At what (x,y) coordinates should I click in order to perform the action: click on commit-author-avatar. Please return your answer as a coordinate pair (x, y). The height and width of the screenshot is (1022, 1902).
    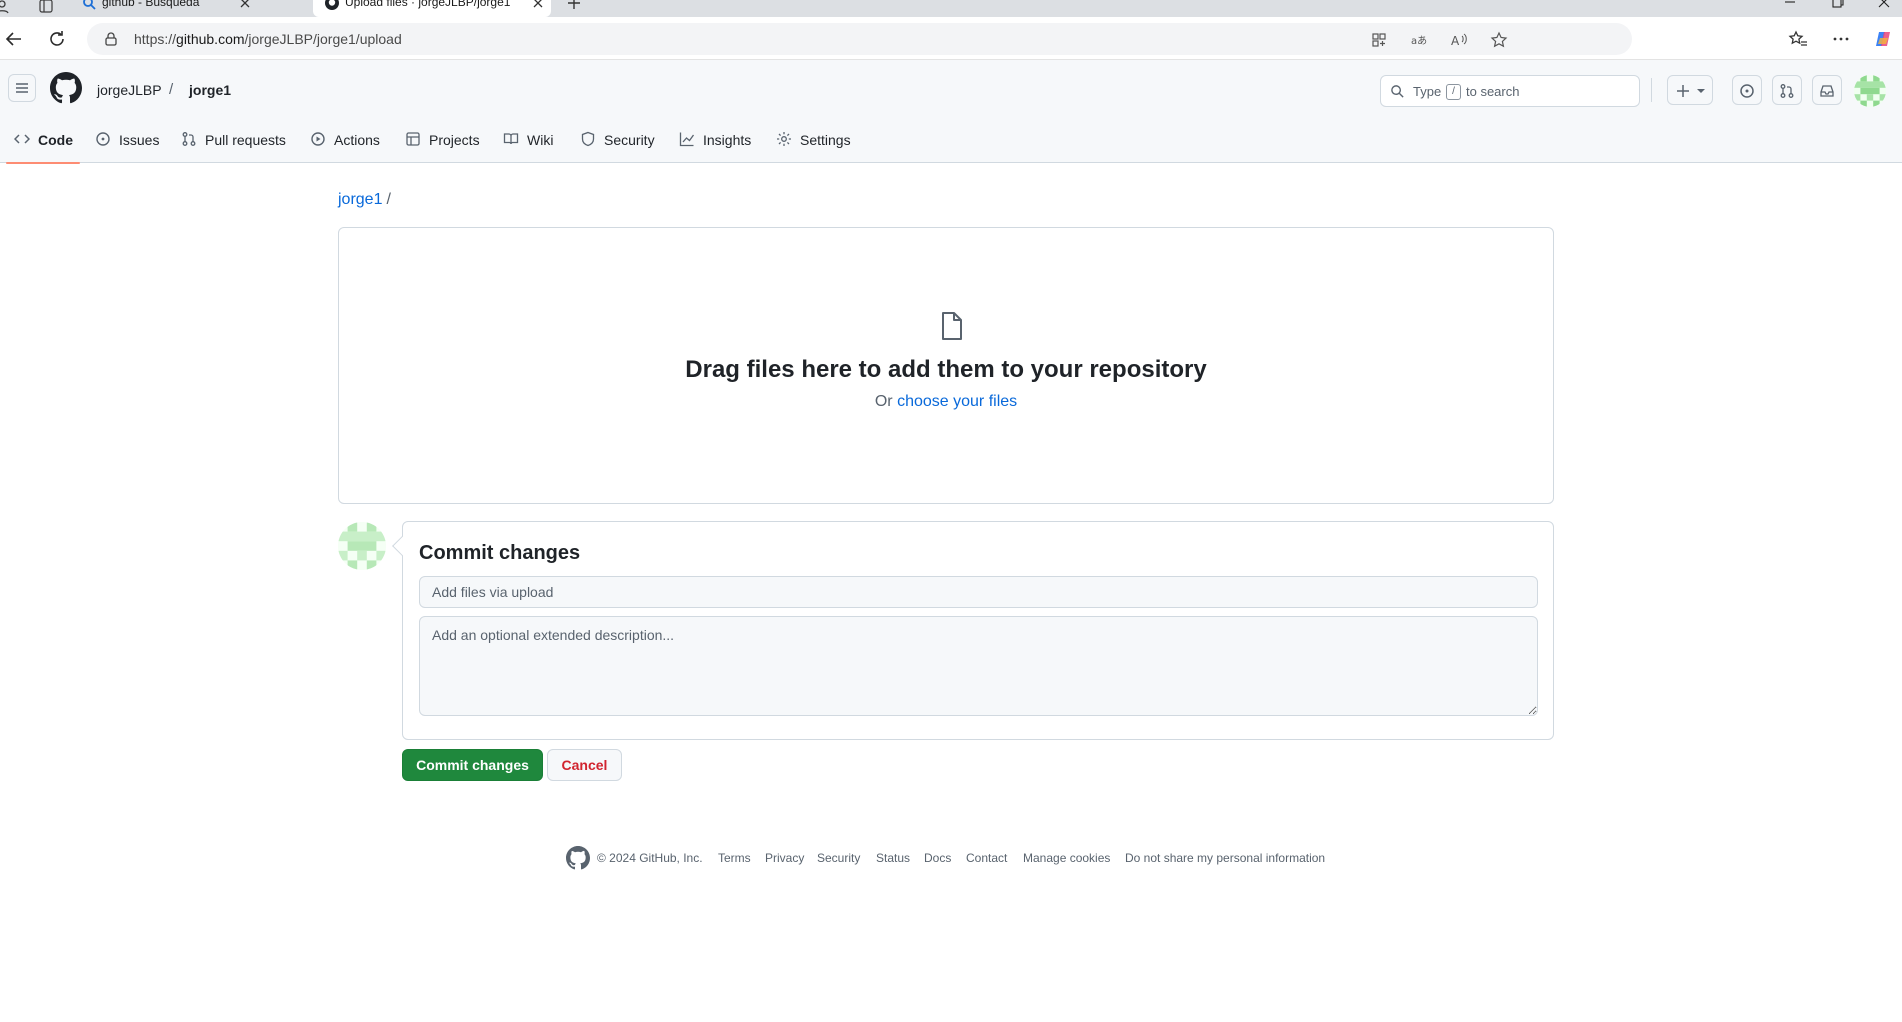
    Looking at the image, I should click on (362, 546).